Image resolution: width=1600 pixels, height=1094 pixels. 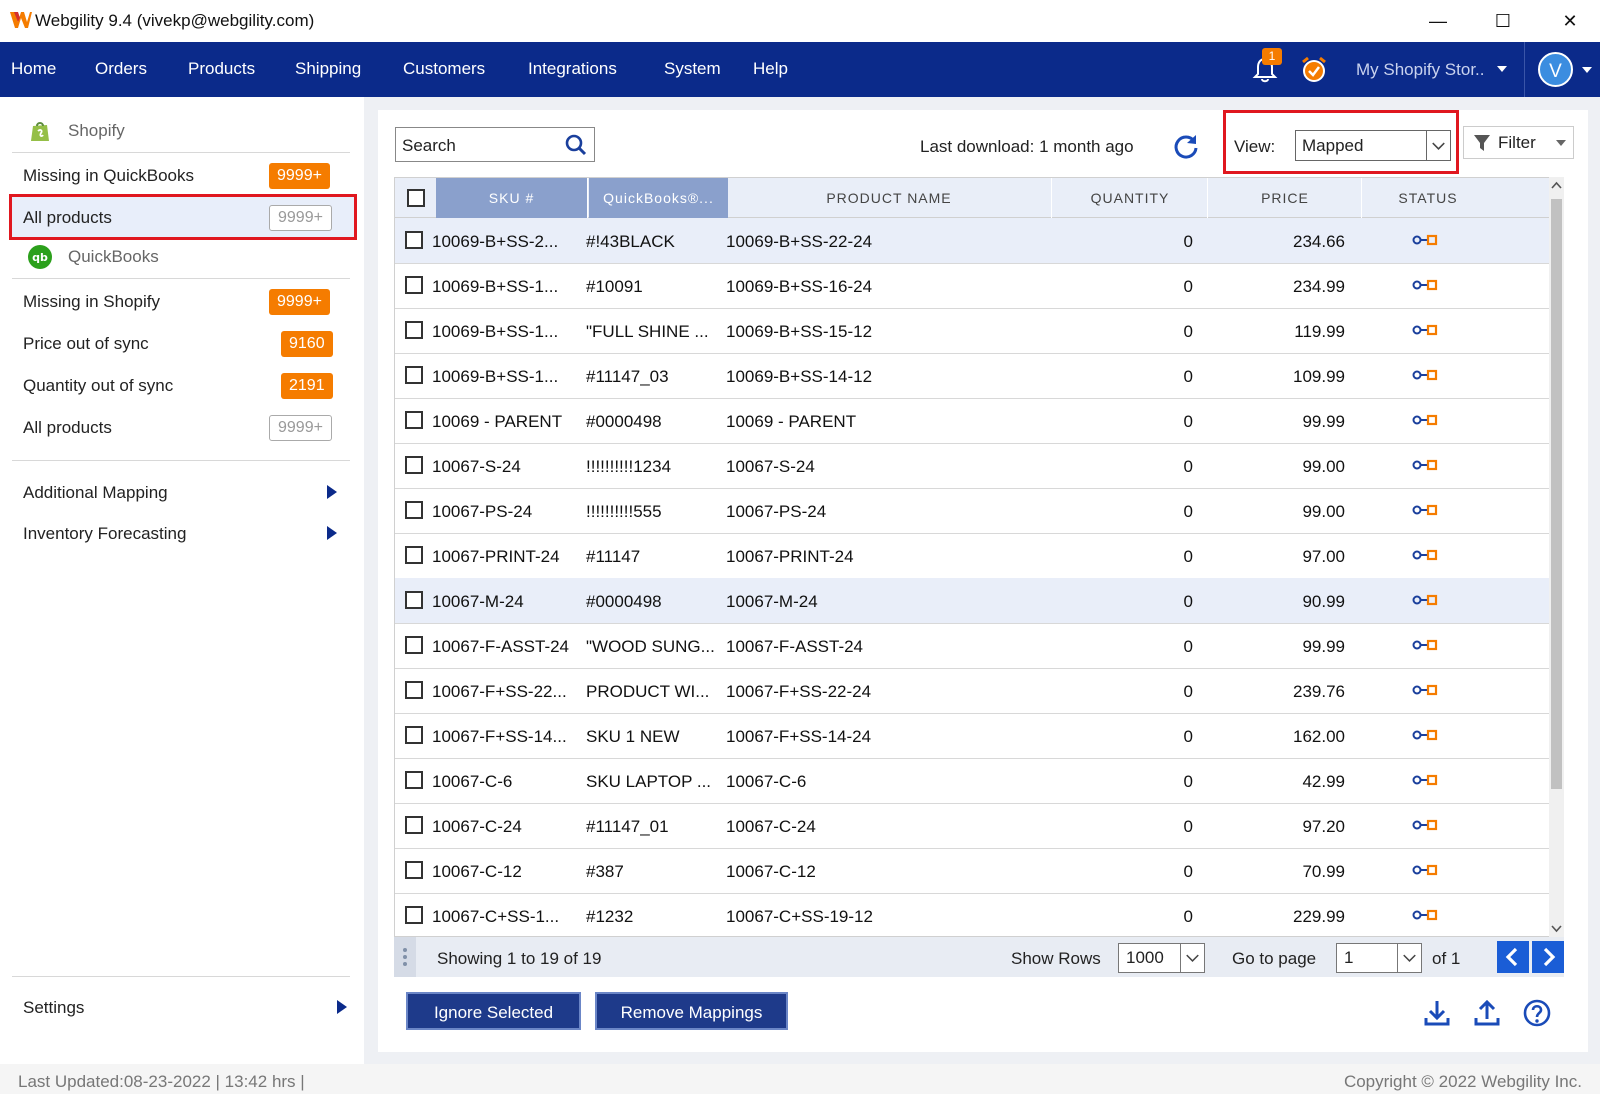 I want to click on alarm-clock-icon, so click(x=1314, y=70).